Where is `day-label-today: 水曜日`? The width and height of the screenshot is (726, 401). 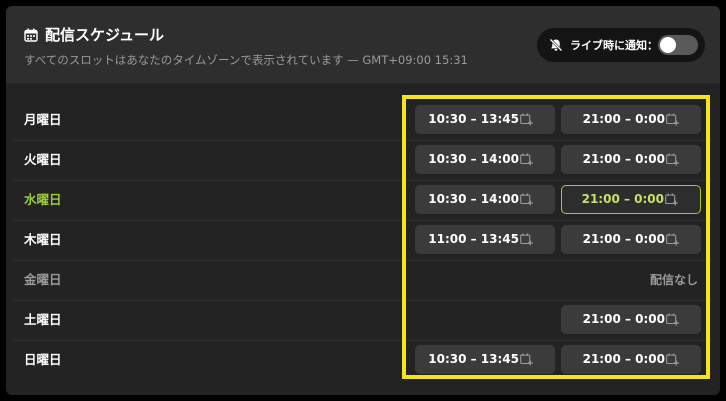
day-label-today: 水曜日 is located at coordinates (43, 199).